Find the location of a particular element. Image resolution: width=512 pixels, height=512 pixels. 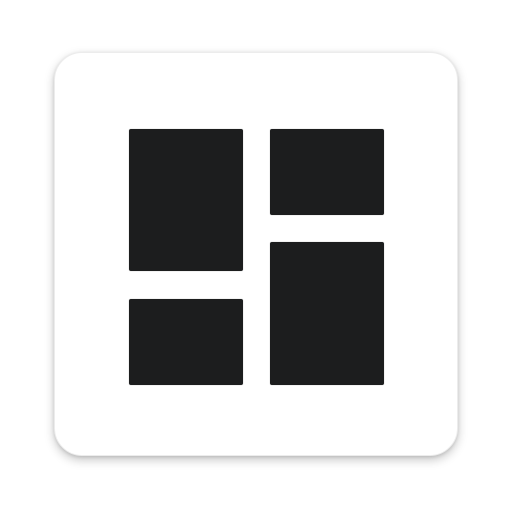

layout-tile-bottom-left is located at coordinates (186, 342).